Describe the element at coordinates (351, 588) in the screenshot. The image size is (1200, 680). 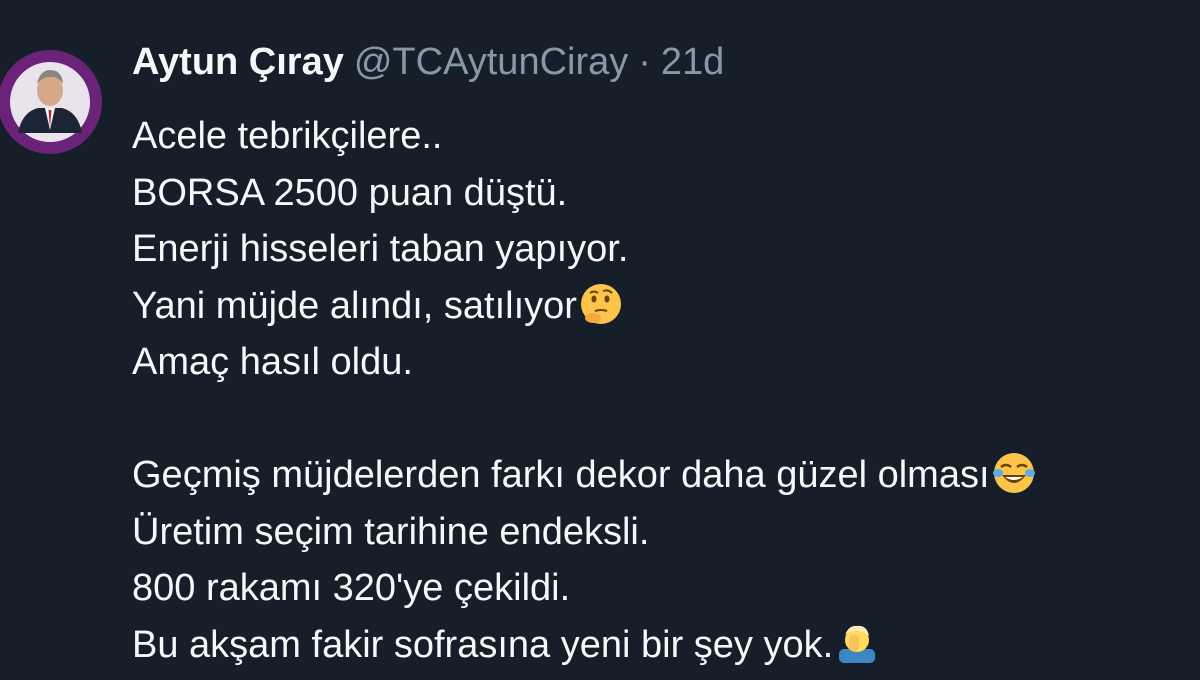
I see `tweet-line: 800 rakamı 320'ye çekildi.` at that location.